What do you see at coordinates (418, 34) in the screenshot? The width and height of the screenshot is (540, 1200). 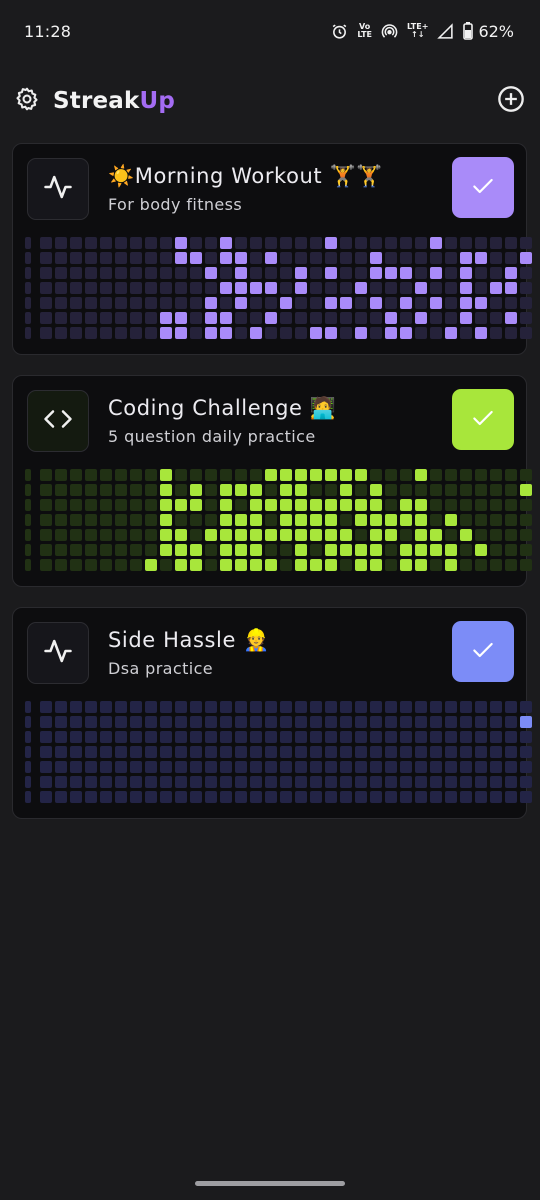 I see `data-arrows: ↑↓` at bounding box center [418, 34].